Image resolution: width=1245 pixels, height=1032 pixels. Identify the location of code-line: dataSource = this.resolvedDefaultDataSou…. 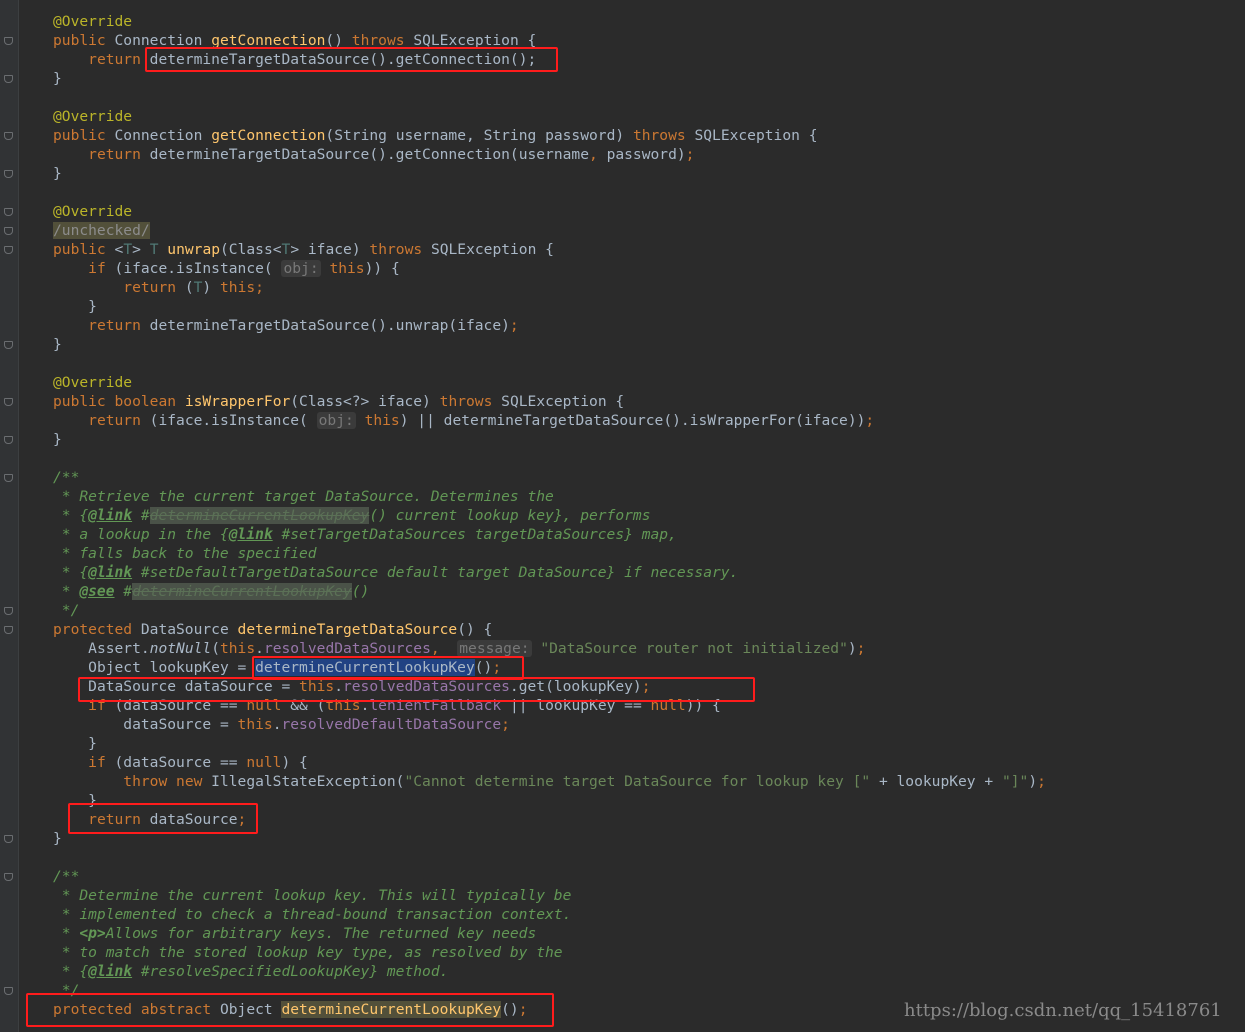
(316, 724).